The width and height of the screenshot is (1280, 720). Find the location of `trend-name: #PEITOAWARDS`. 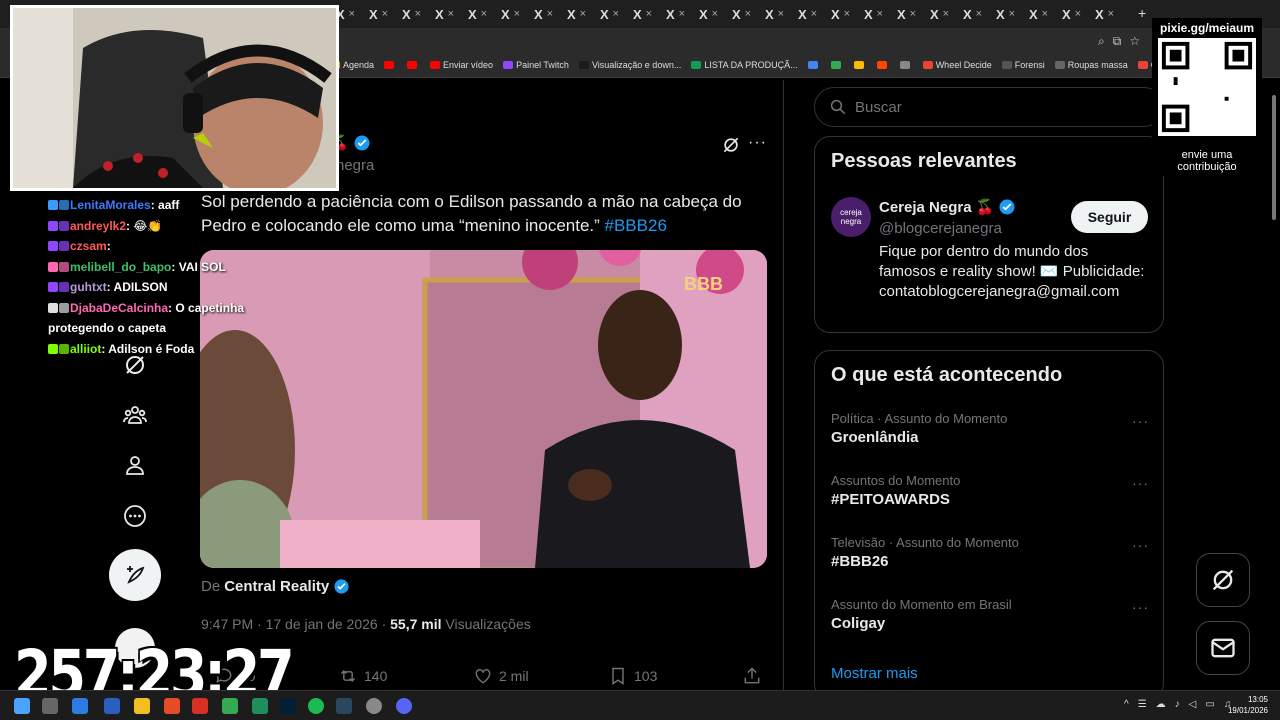

trend-name: #PEITOAWARDS is located at coordinates (890, 499).